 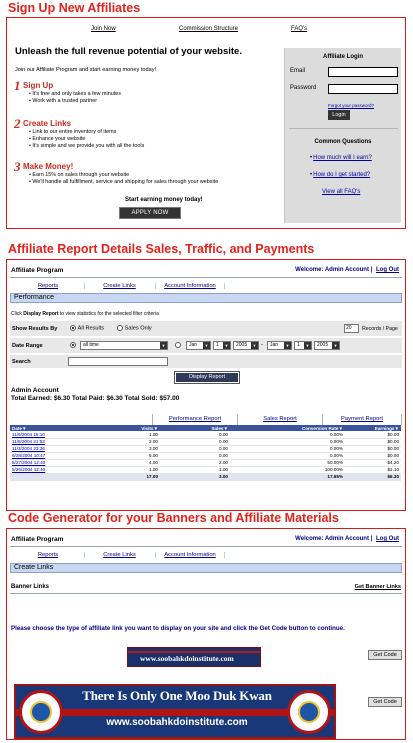 What do you see at coordinates (362, 419) in the screenshot?
I see `tab-payment-report: Payment Report` at bounding box center [362, 419].